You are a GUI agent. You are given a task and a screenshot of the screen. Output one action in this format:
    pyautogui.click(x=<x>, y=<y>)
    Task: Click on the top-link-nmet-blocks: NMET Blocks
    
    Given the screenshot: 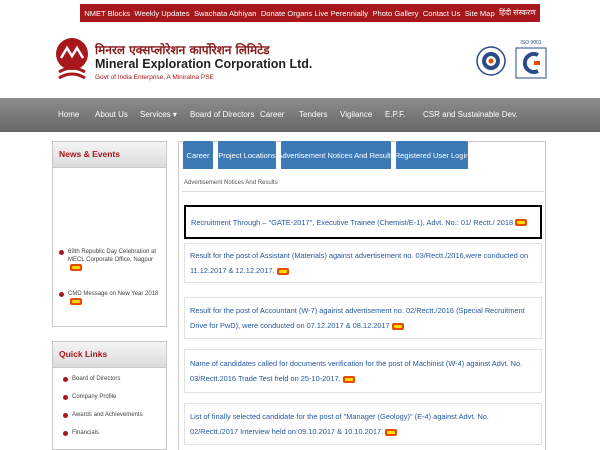 What is the action you would take?
    pyautogui.click(x=107, y=13)
    